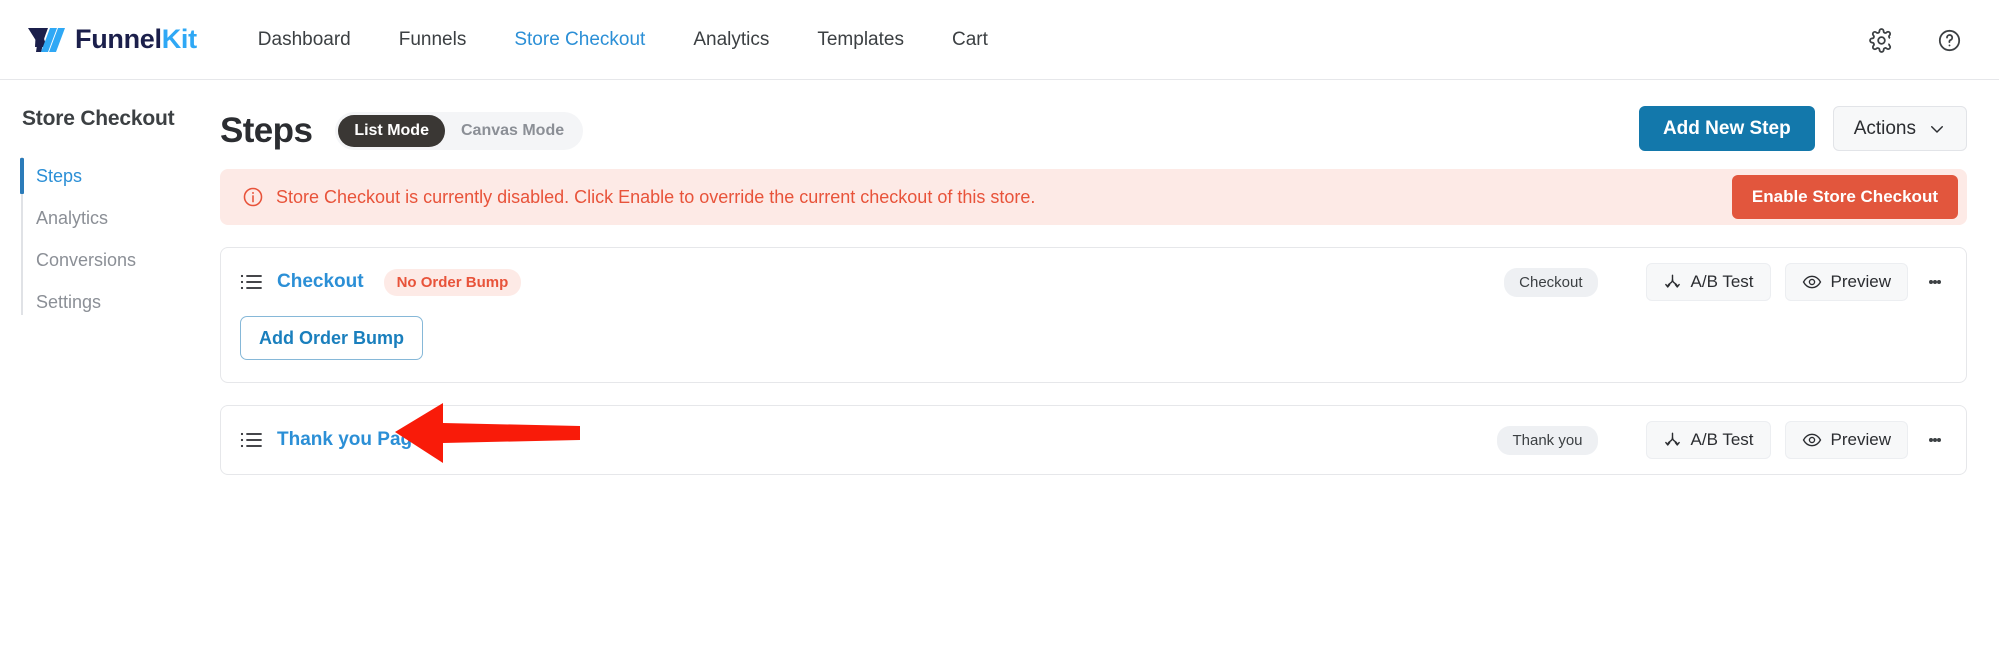 The width and height of the screenshot is (1999, 655). What do you see at coordinates (109, 176) in the screenshot?
I see `sidebar-item-steps: Steps` at bounding box center [109, 176].